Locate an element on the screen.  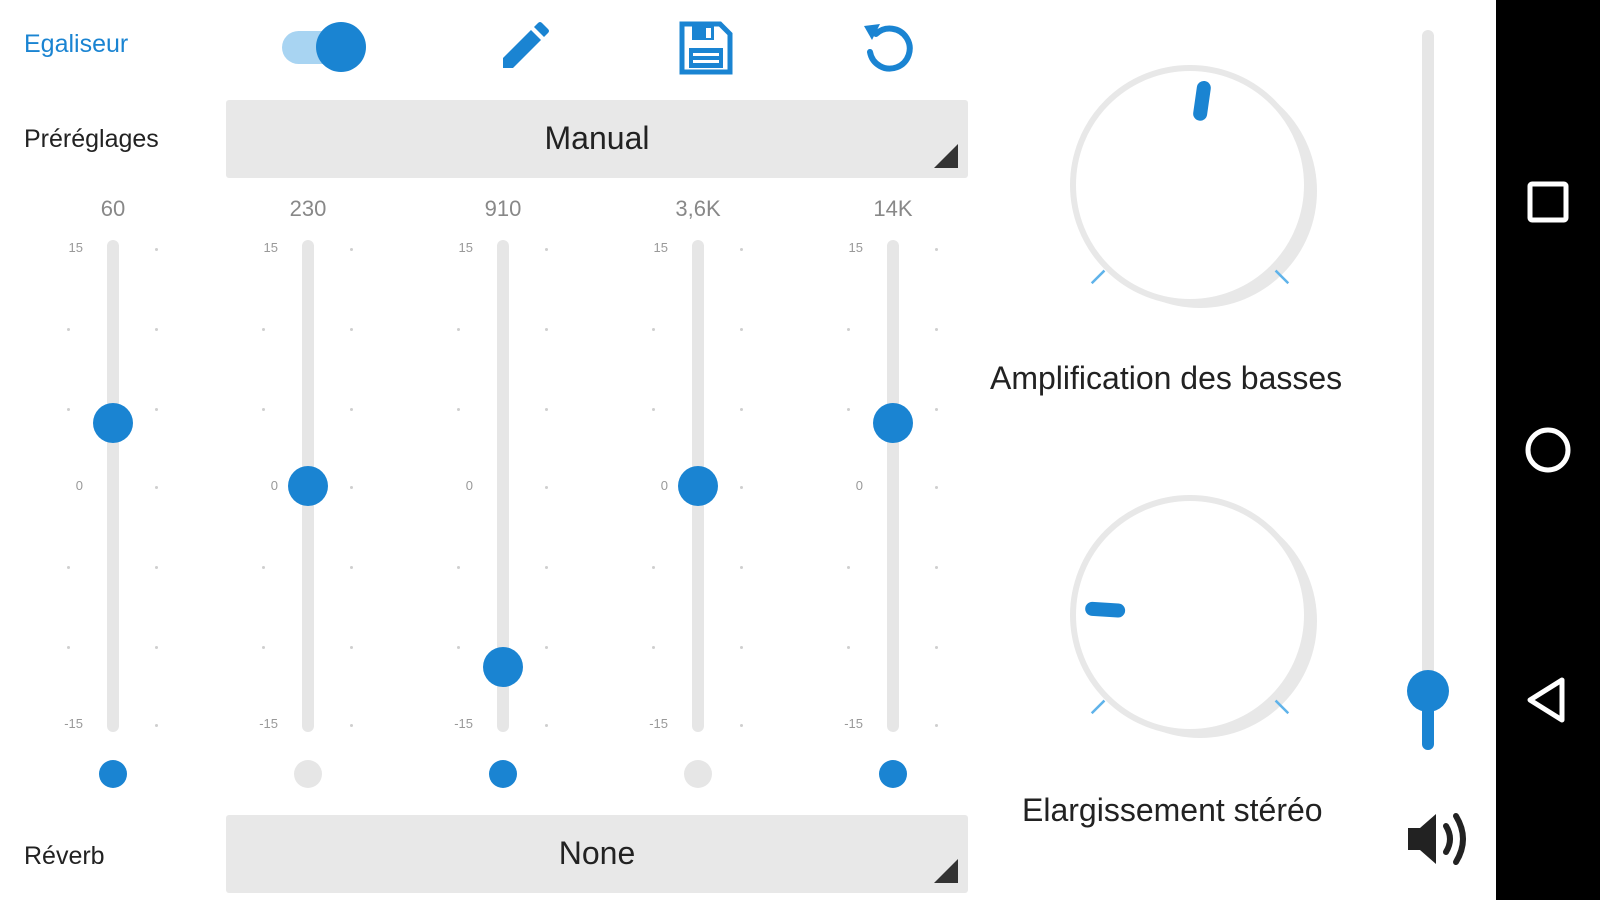
speaker-icon is located at coordinates (1439, 839).